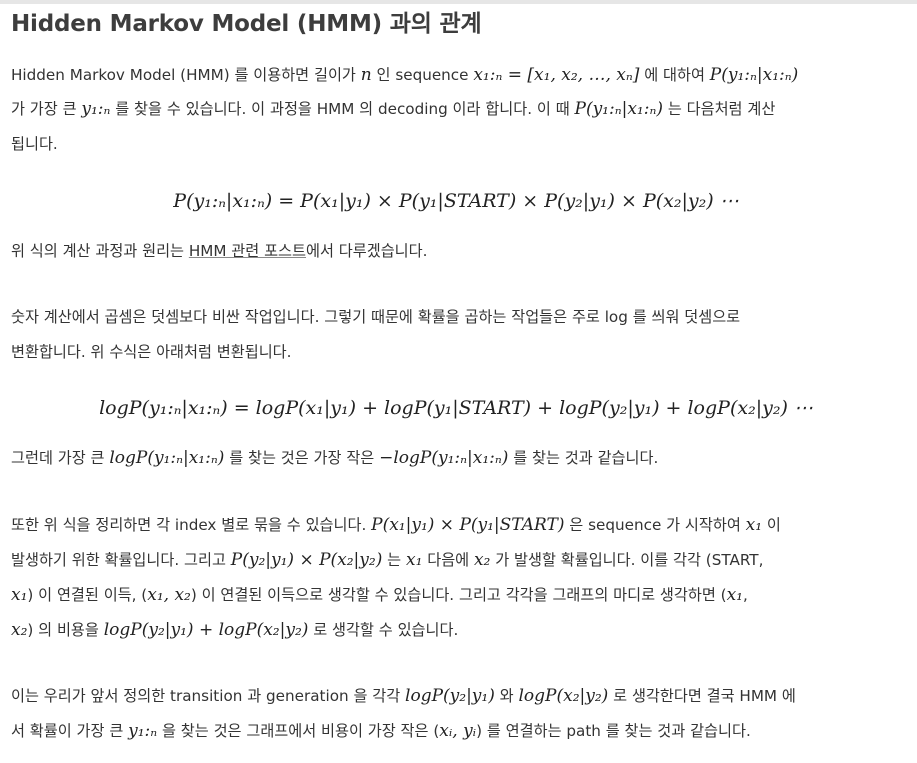 Image resolution: width=917 pixels, height=763 pixels. I want to click on text: 와, so click(506, 696).